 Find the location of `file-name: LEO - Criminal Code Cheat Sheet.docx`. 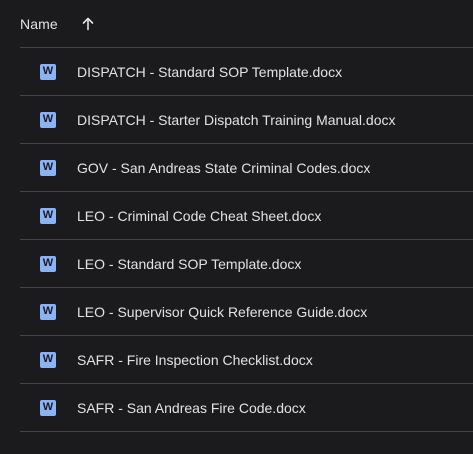

file-name: LEO - Criminal Code Cheat Sheet.docx is located at coordinates (199, 215).